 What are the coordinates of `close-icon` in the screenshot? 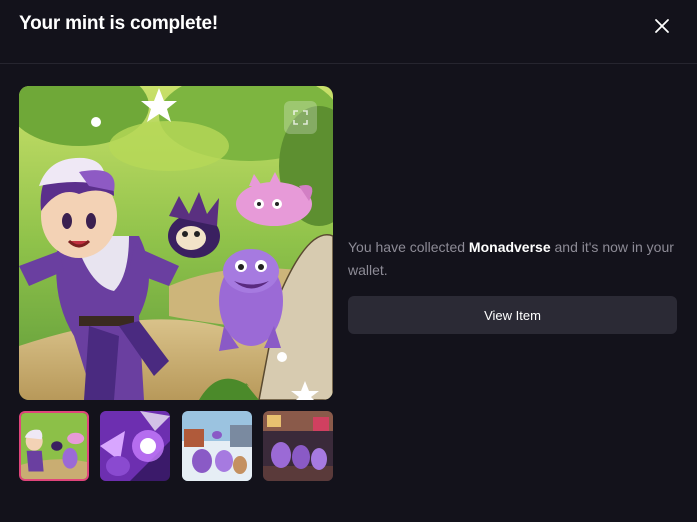 It's located at (662, 26).